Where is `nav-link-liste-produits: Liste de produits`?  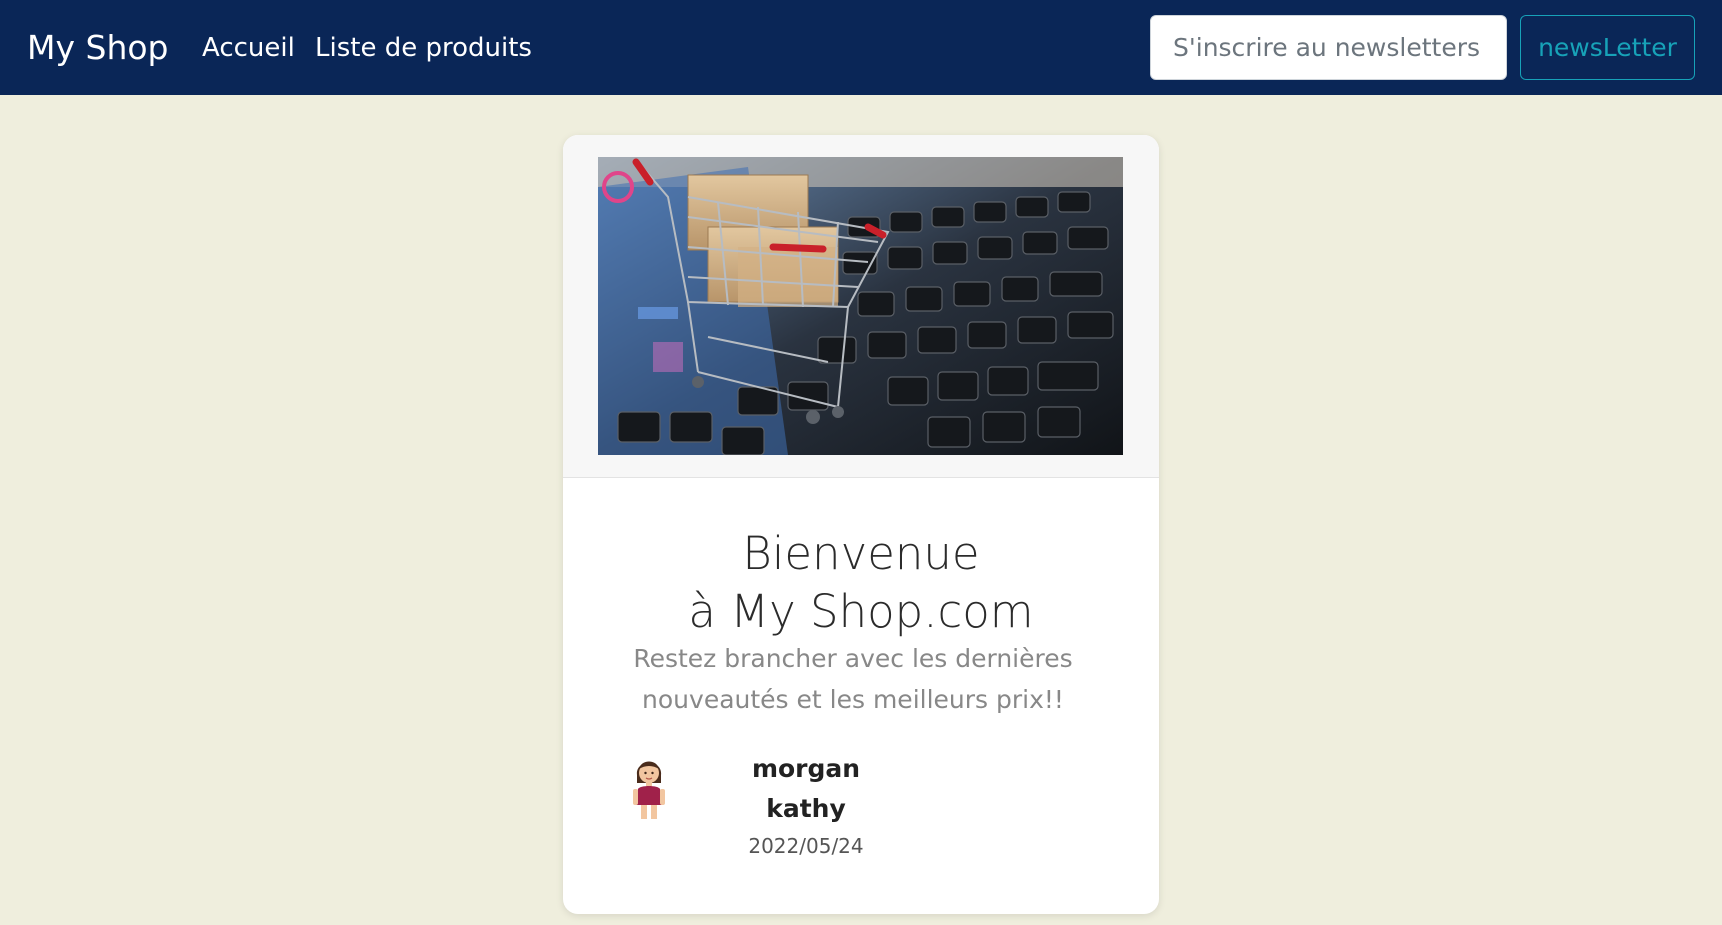
nav-link-liste-produits: Liste de produits is located at coordinates (423, 48).